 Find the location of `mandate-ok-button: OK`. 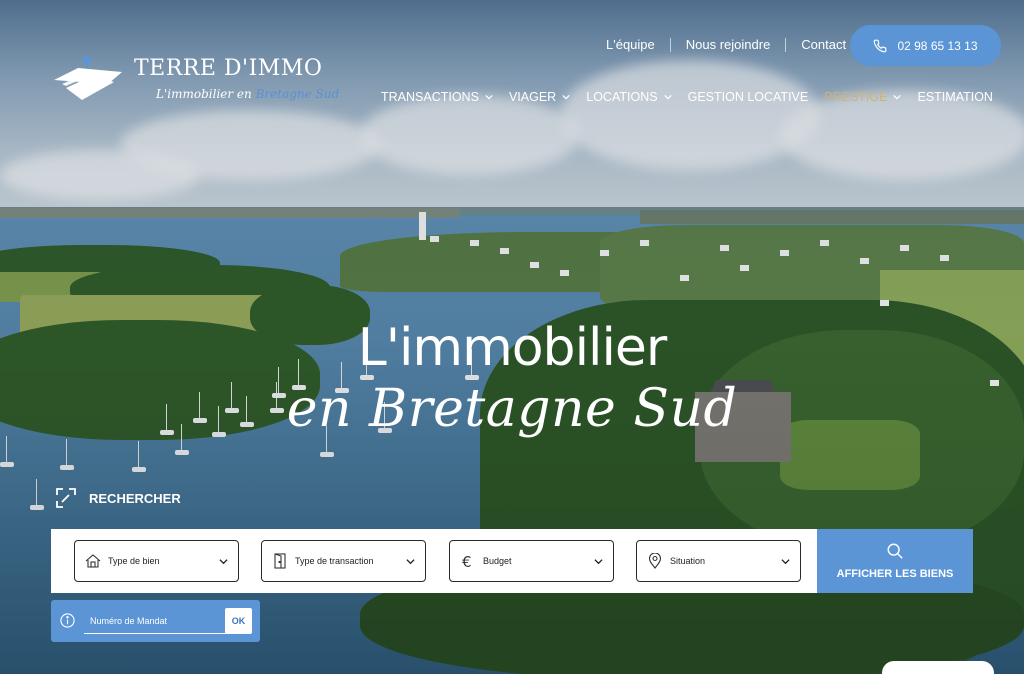

mandate-ok-button: OK is located at coordinates (238, 621).